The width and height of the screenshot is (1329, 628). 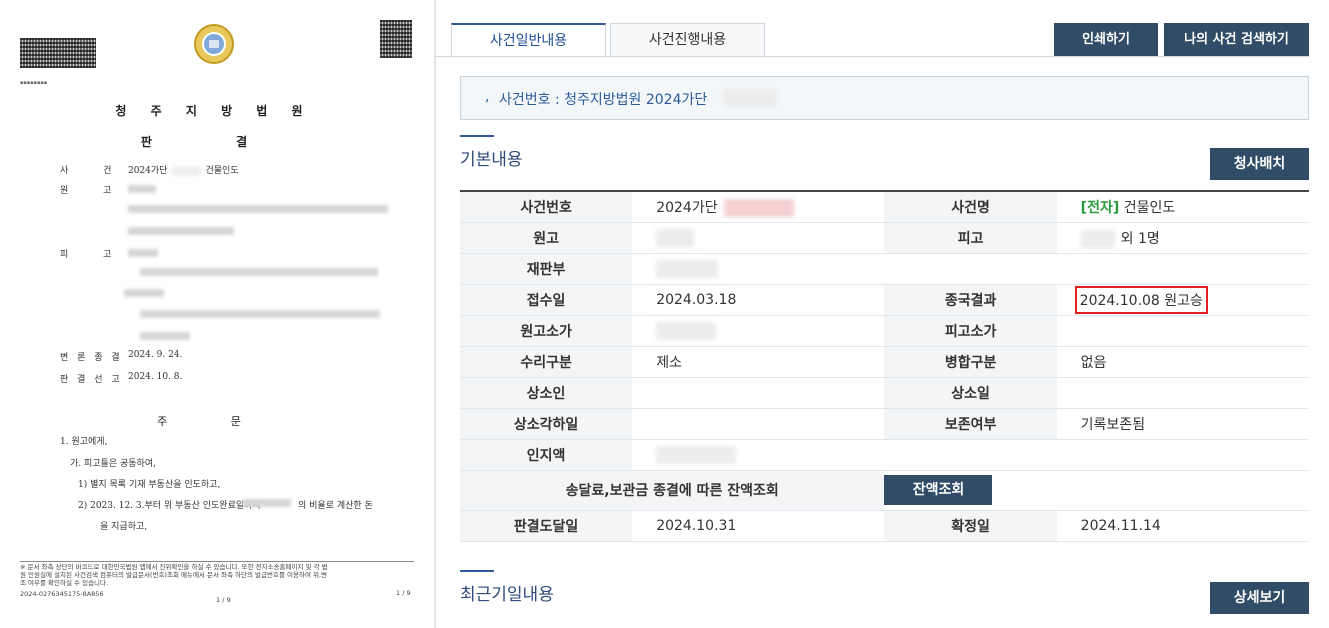 What do you see at coordinates (1182, 238) in the screenshot?
I see `value-defendant: 외 1명` at bounding box center [1182, 238].